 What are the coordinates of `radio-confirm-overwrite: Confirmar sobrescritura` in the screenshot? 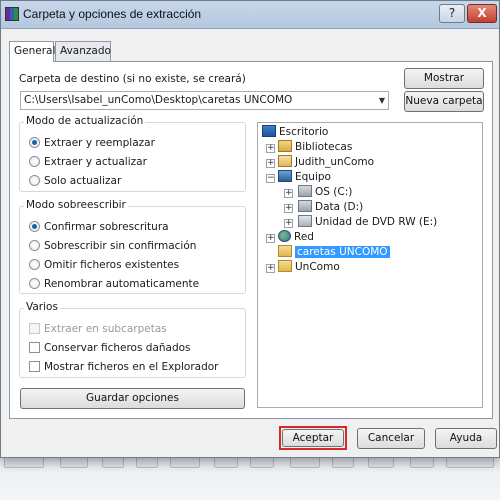 It's located at (99, 227).